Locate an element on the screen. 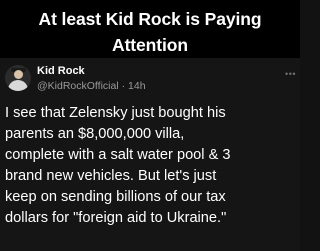 The image size is (320, 251). post-text-line: brand new vehicles. But let's just is located at coordinates (111, 176).